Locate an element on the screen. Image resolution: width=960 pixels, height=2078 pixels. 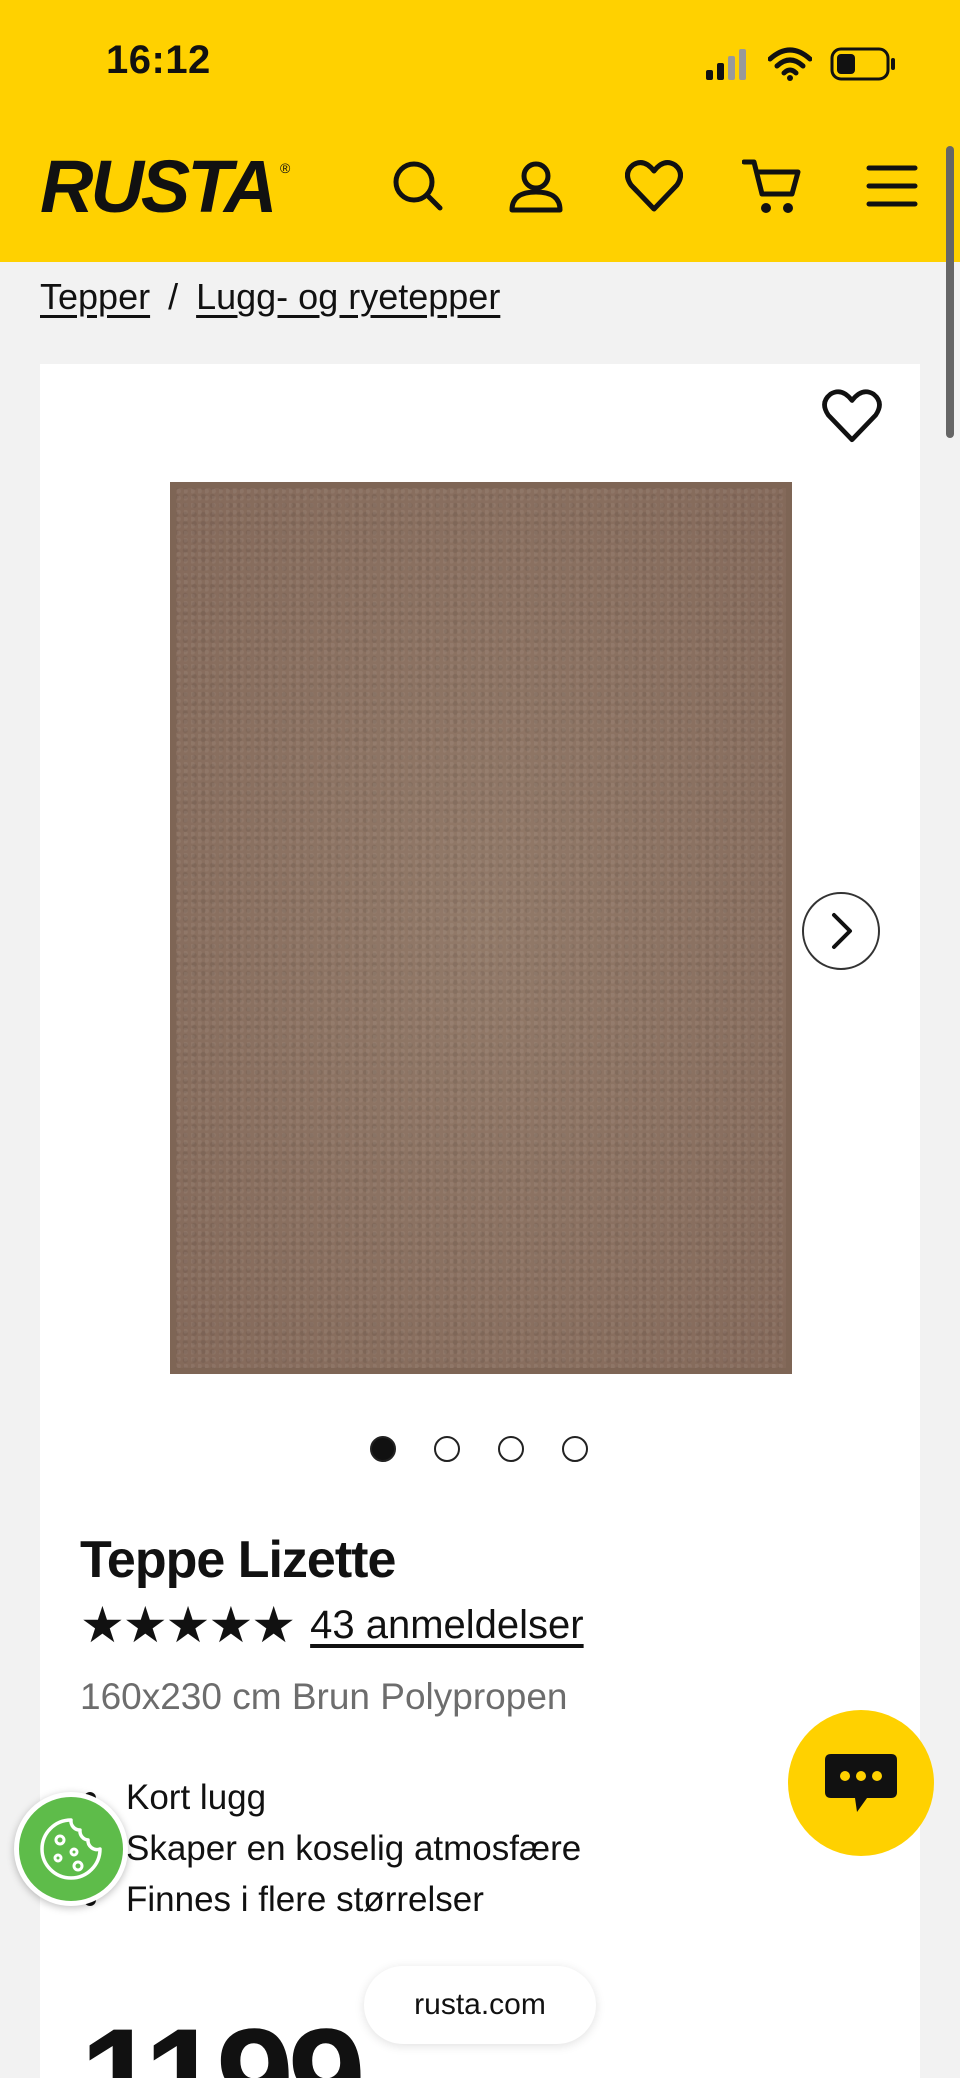
wishlist-button is located at coordinates (654, 186).